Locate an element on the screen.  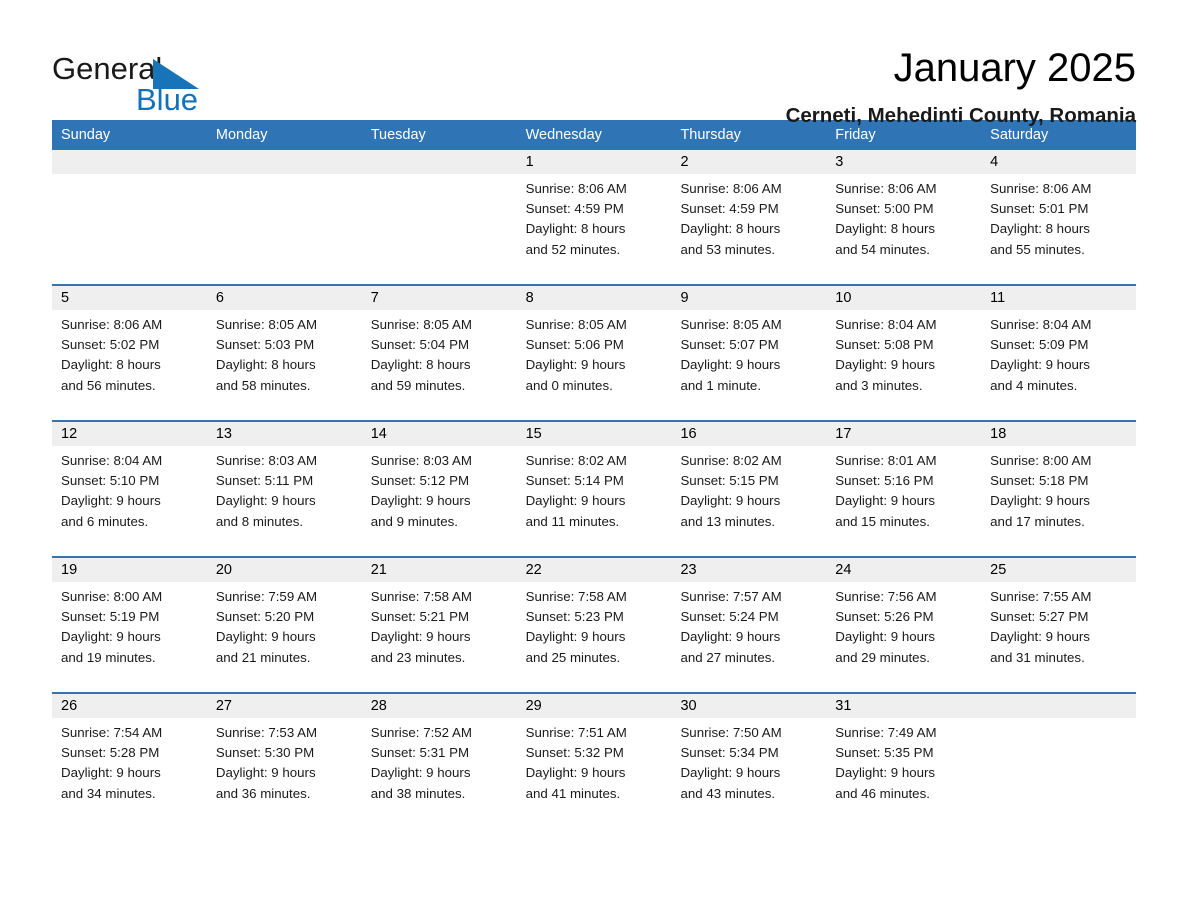
week-day-number-row: 26 27 28 29 30 31 is located at coordinates (594, 706).